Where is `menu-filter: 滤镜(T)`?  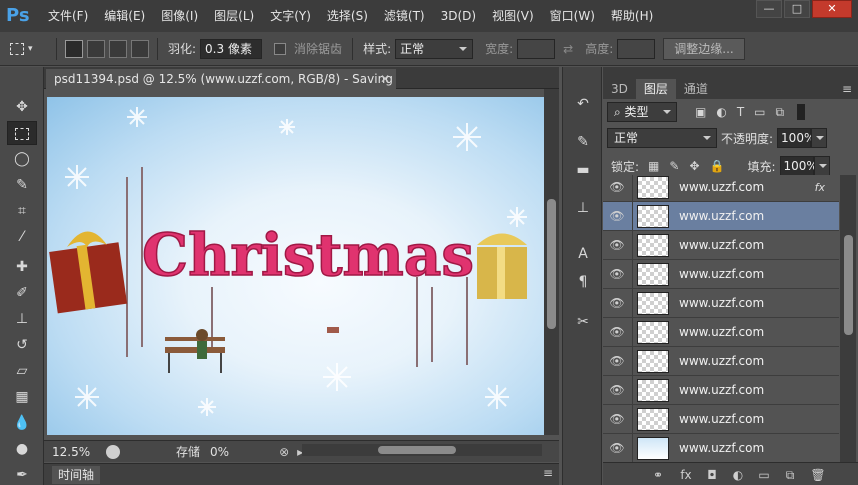
menu-filter: 滤镜(T) is located at coordinates (404, 16).